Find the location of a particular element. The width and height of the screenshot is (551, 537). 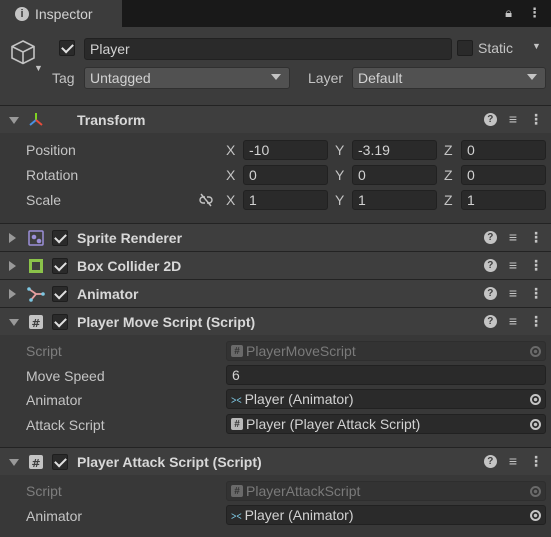

tag-dropdown: Untagged is located at coordinates (187, 78).